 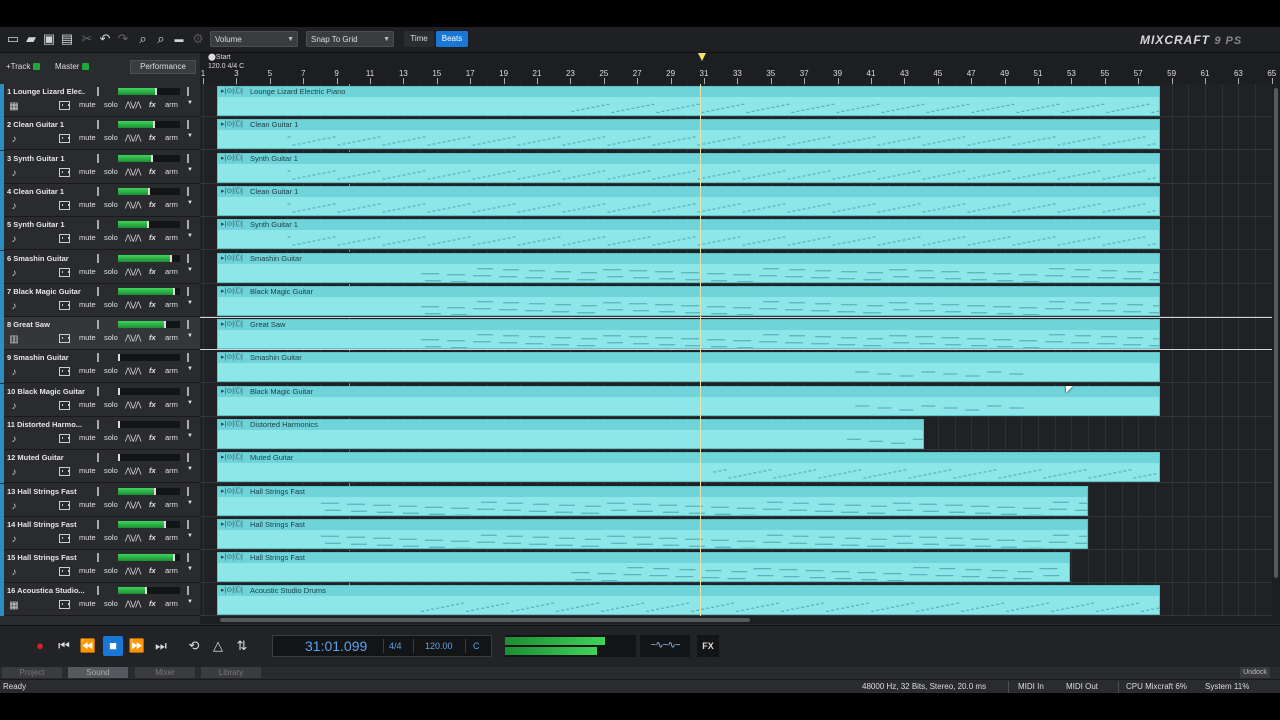 What do you see at coordinates (1276, 333) in the screenshot?
I see `vertical-scroll-thumb` at bounding box center [1276, 333].